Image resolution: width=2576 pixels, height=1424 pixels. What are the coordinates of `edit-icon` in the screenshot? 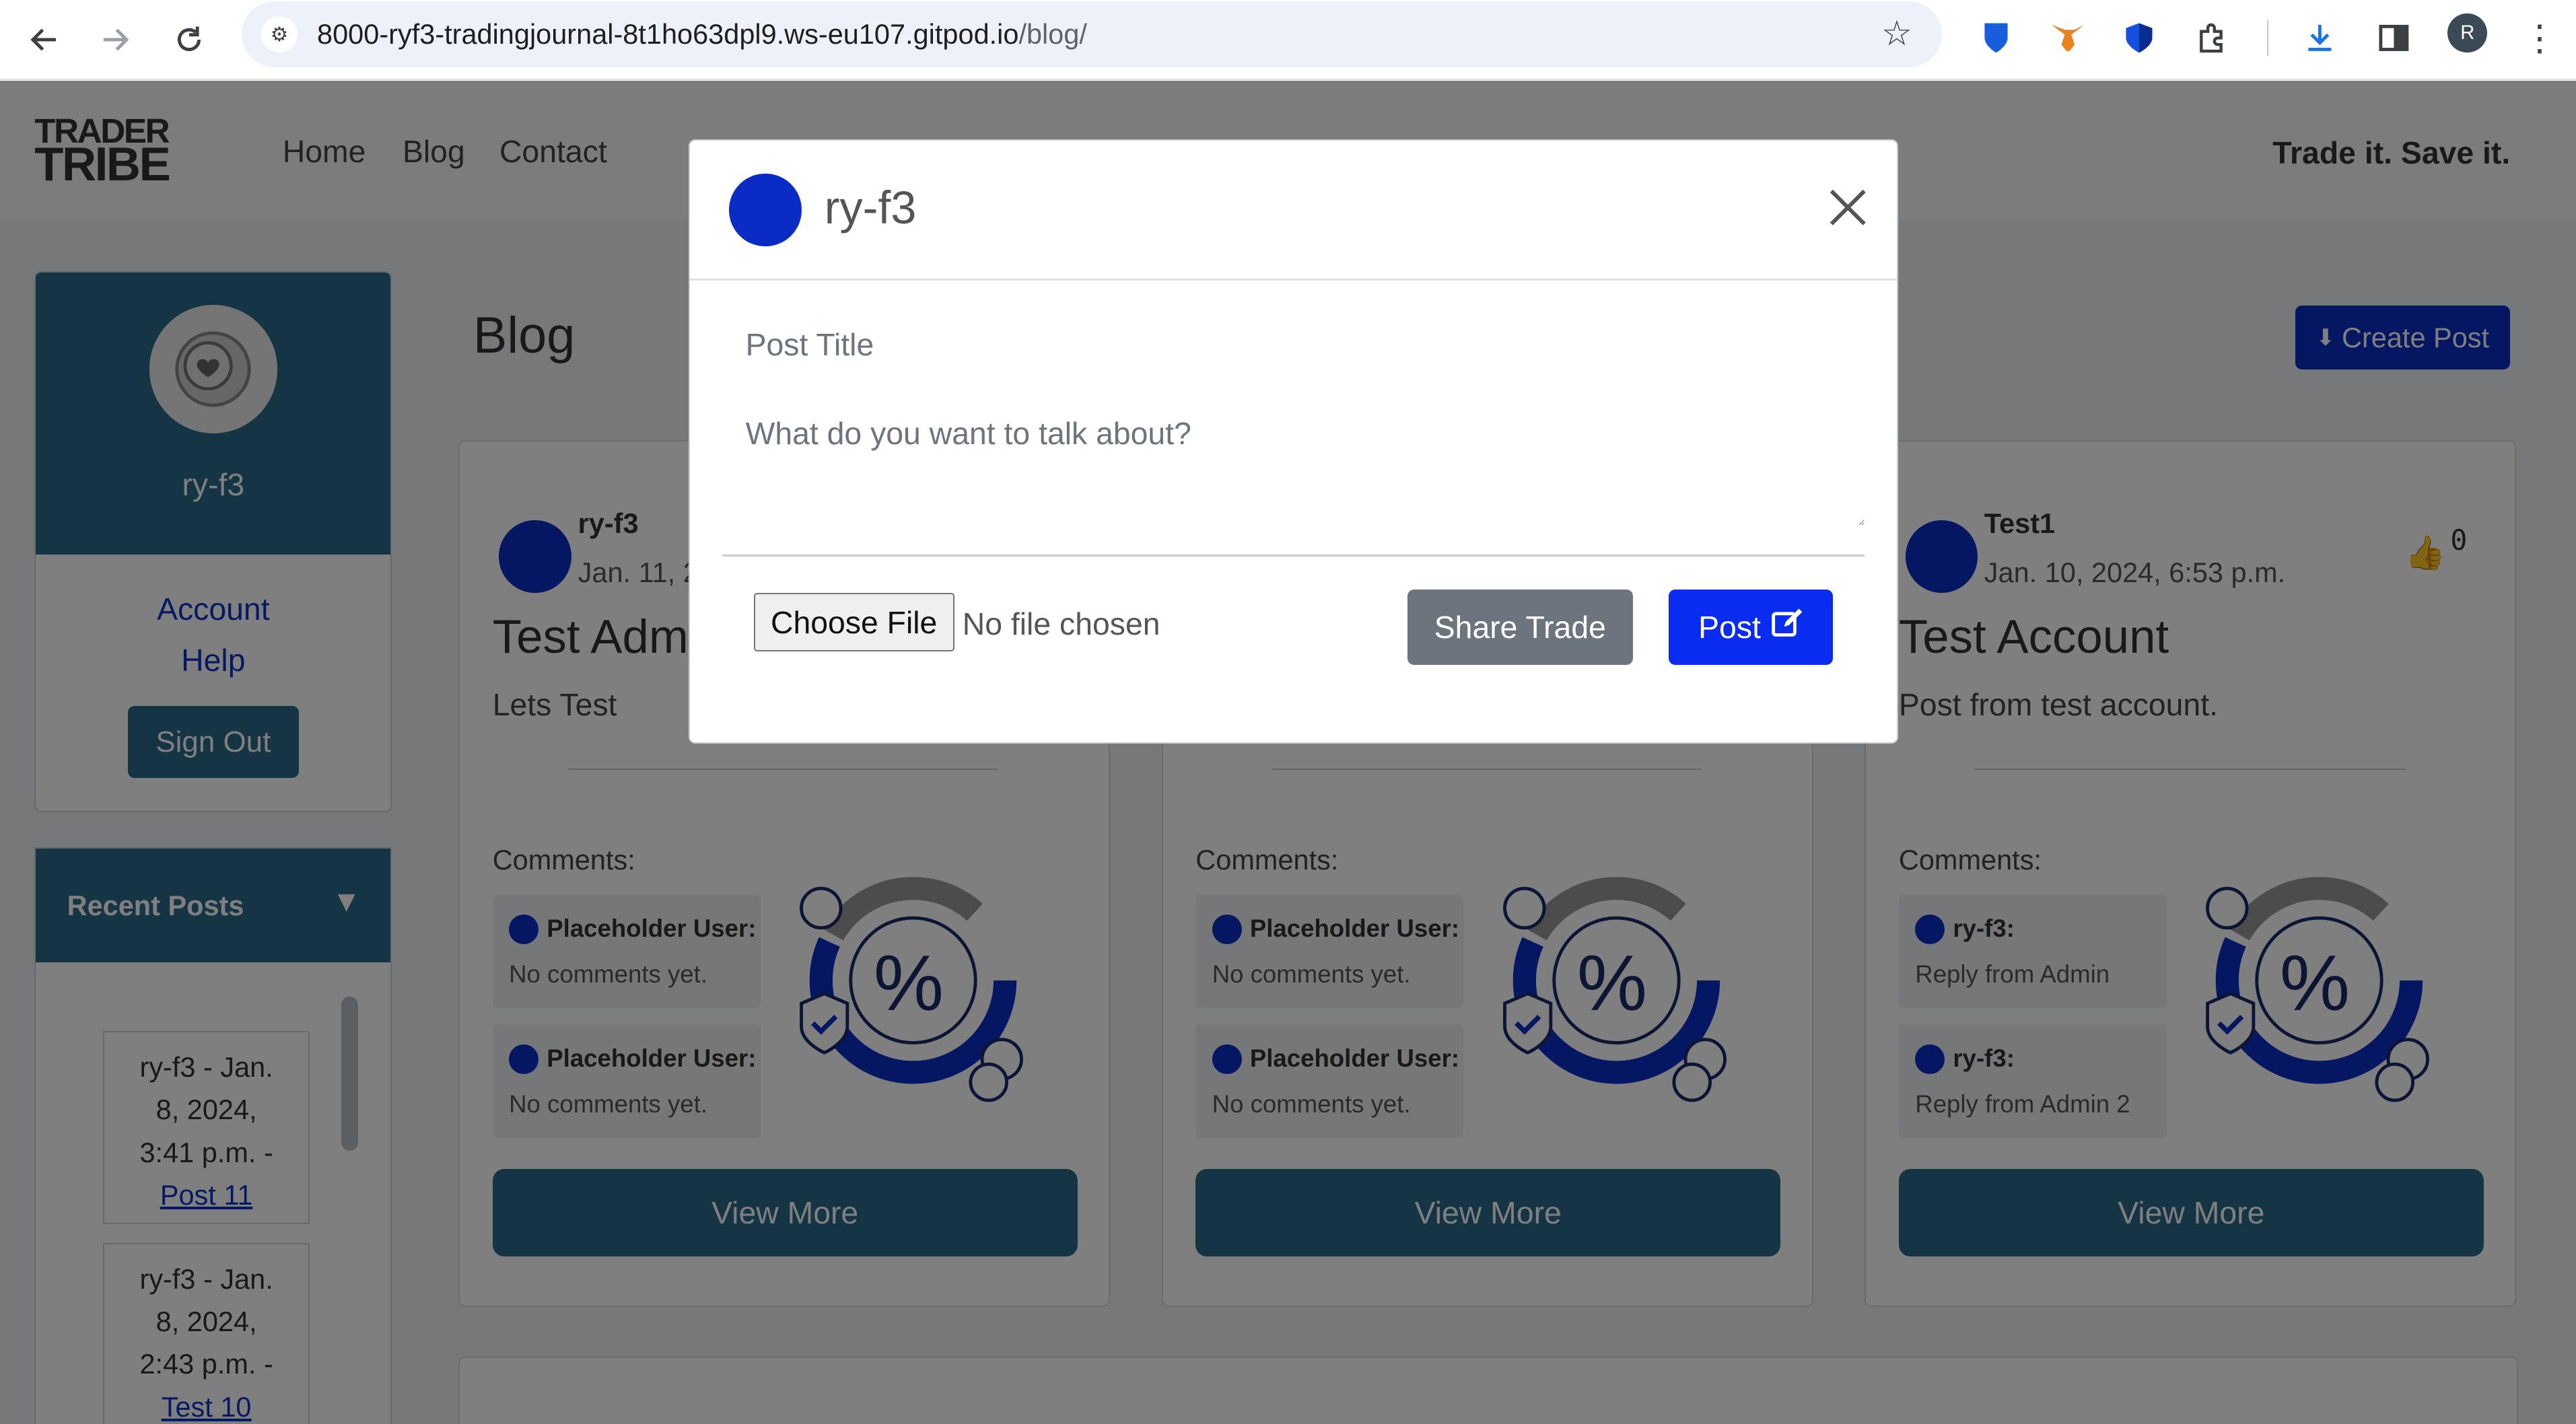 It's located at (1787, 627).